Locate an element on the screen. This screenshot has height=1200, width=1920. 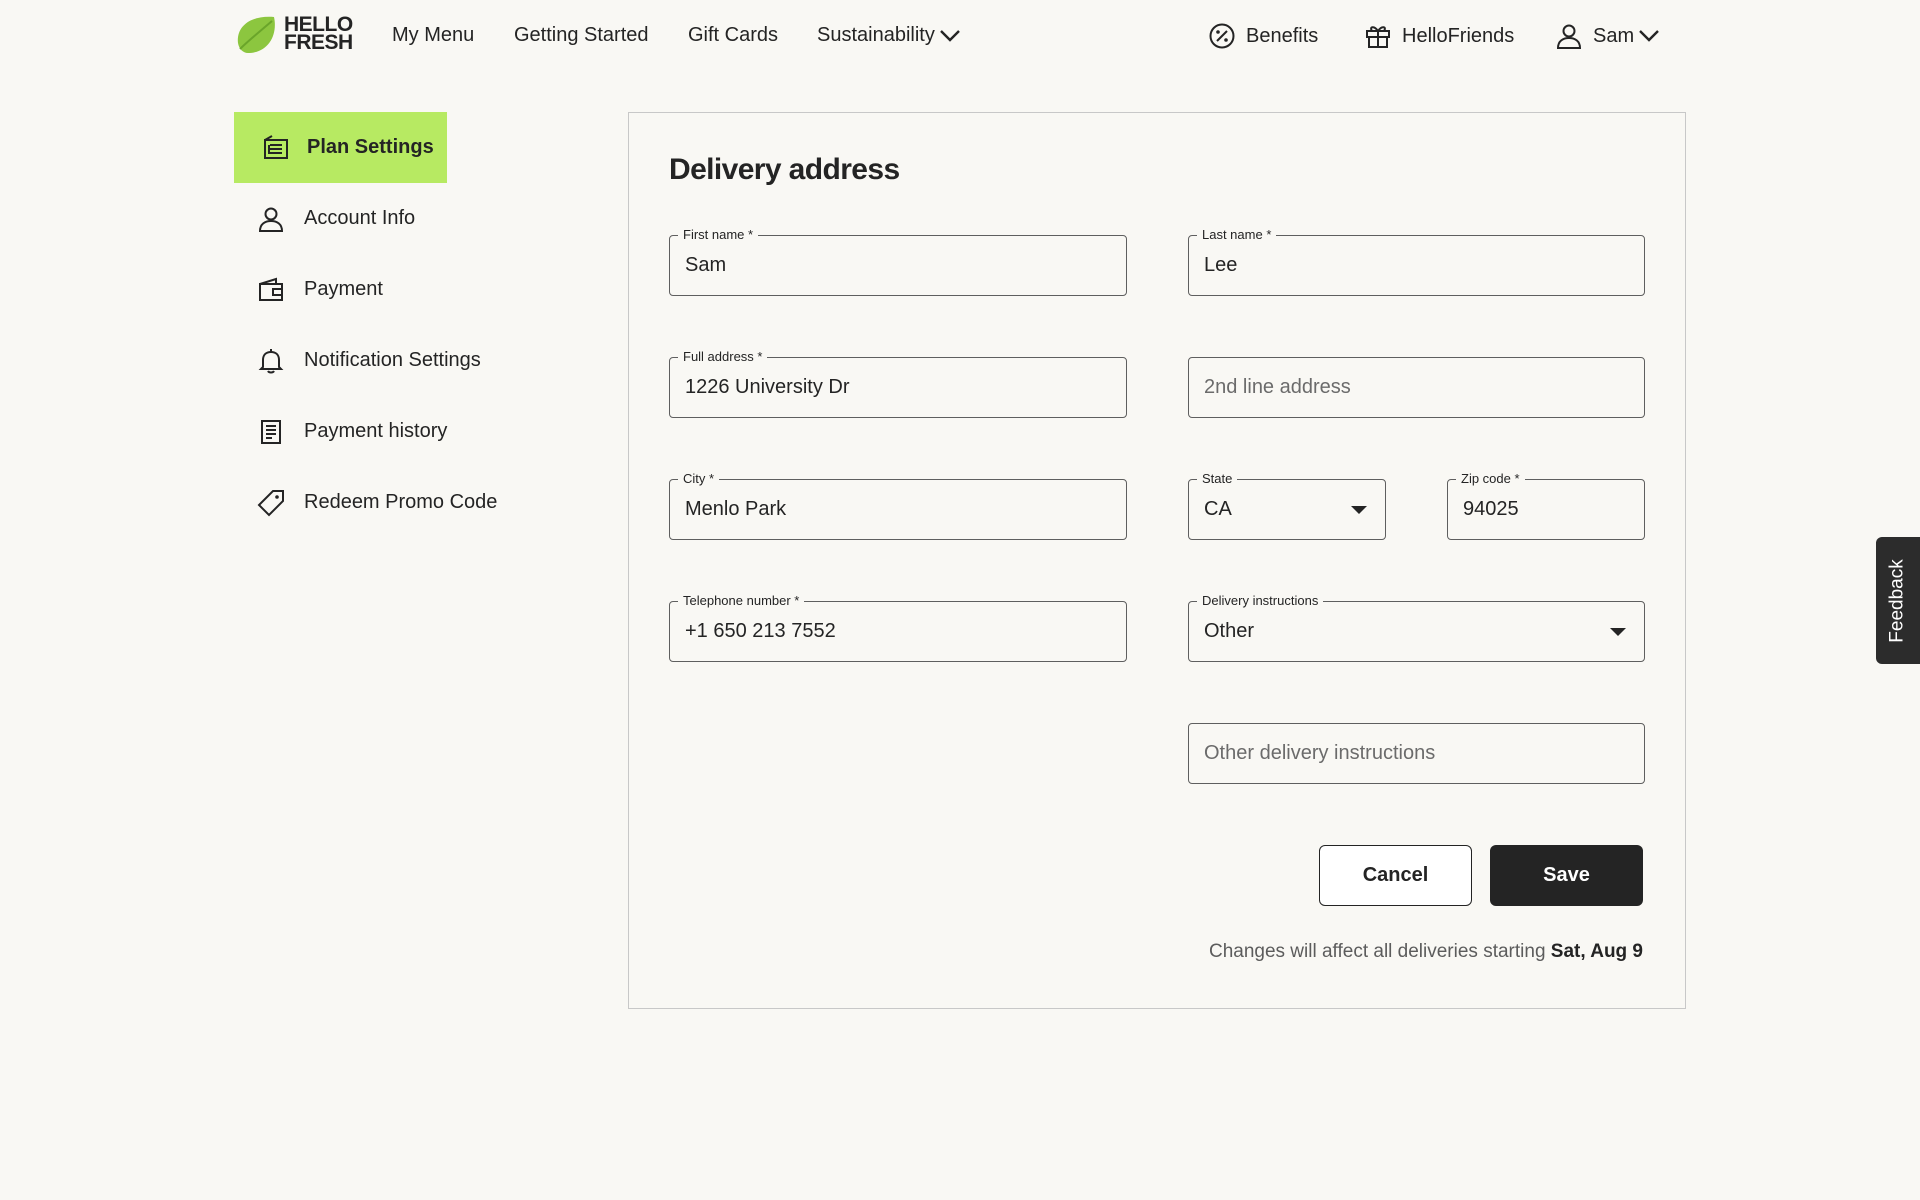
sidebar-item-label: Payment is located at coordinates (343, 289).